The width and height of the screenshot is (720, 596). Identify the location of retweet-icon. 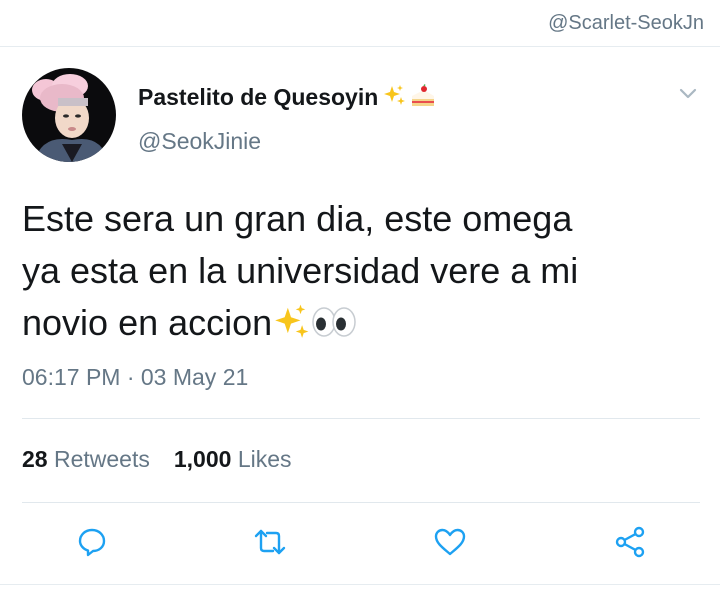
(270, 542).